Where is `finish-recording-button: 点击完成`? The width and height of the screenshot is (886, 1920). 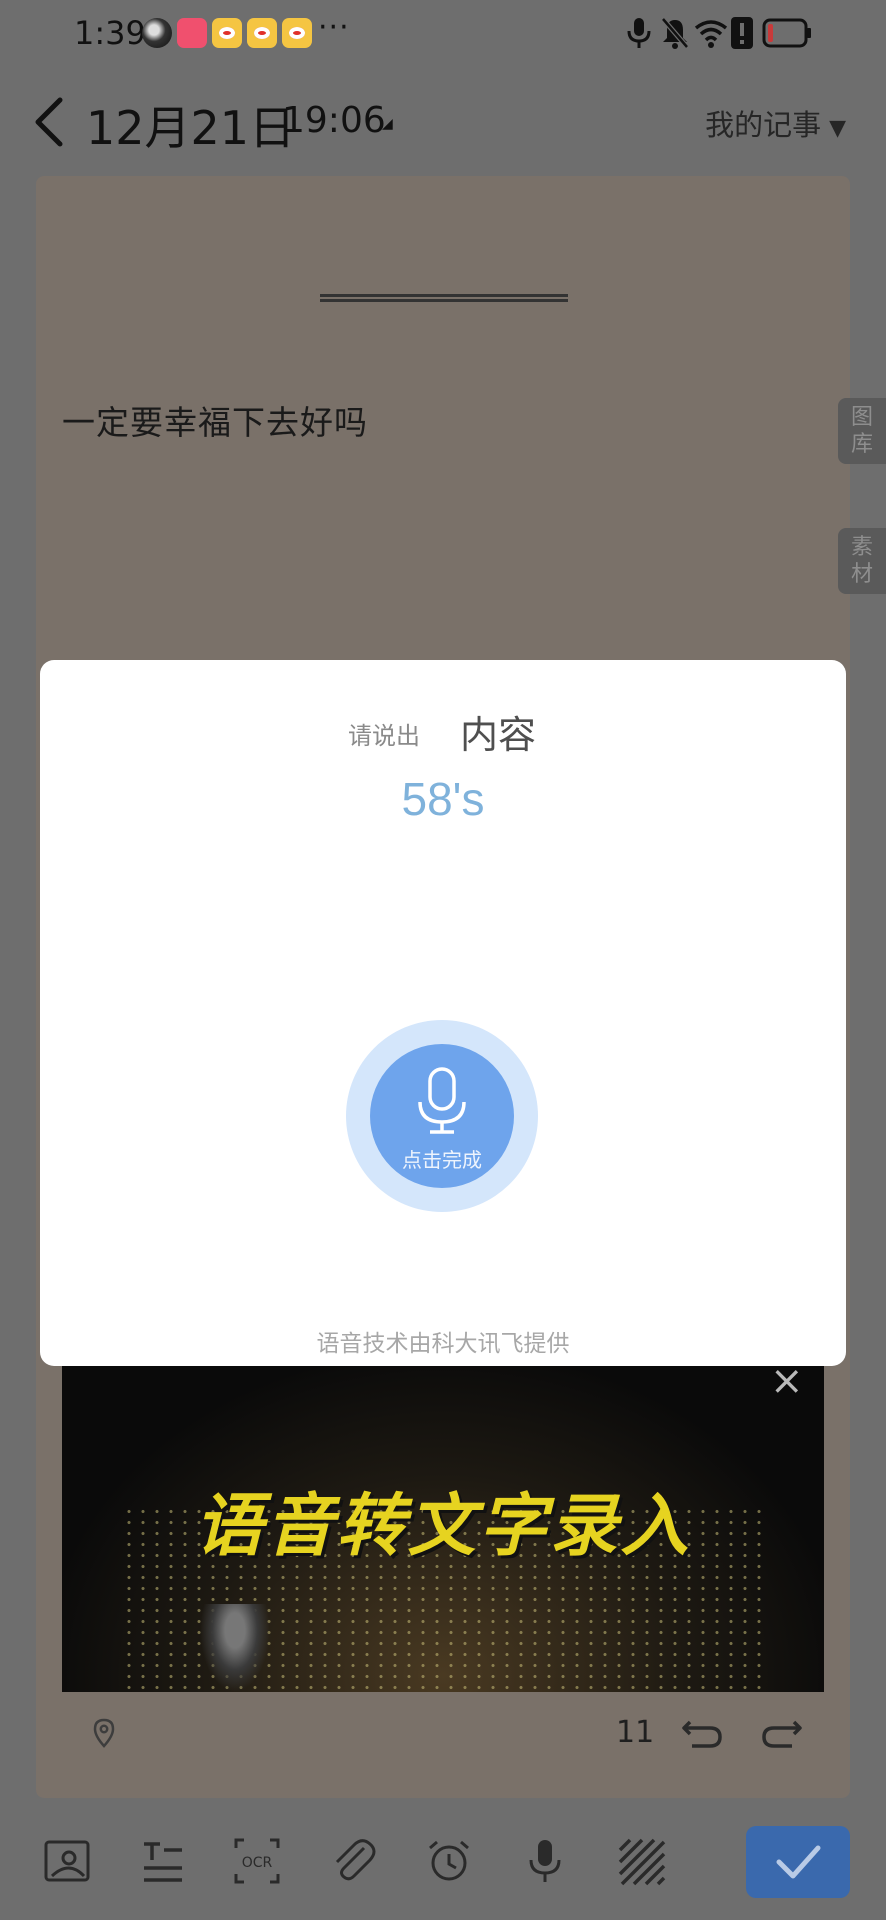
finish-recording-button: 点击完成 is located at coordinates (442, 1116).